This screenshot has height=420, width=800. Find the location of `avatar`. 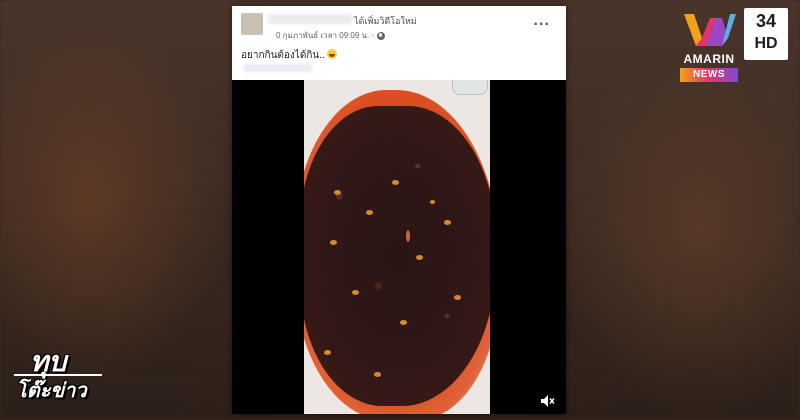

avatar is located at coordinates (252, 24).